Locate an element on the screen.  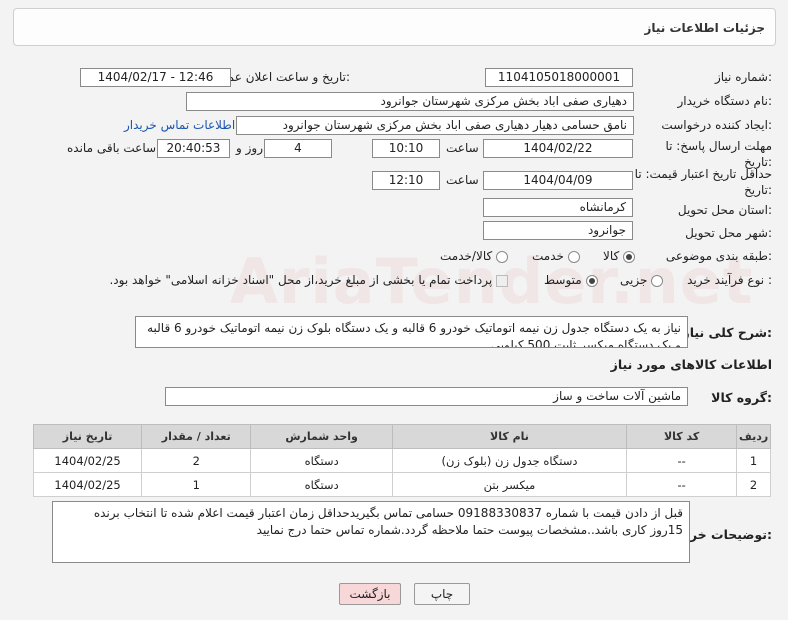
category-both-text: کالا/خدمت is located at coordinates (466, 256).